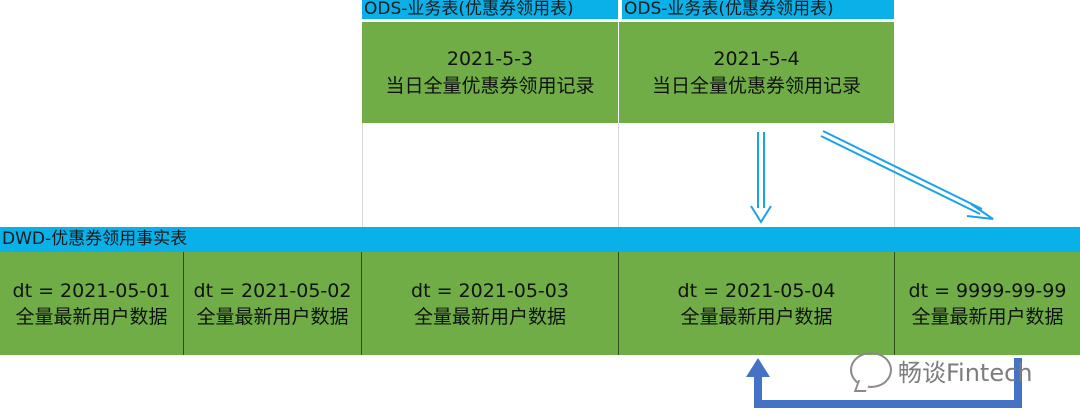  I want to click on arrow-head-up, so click(758, 367).